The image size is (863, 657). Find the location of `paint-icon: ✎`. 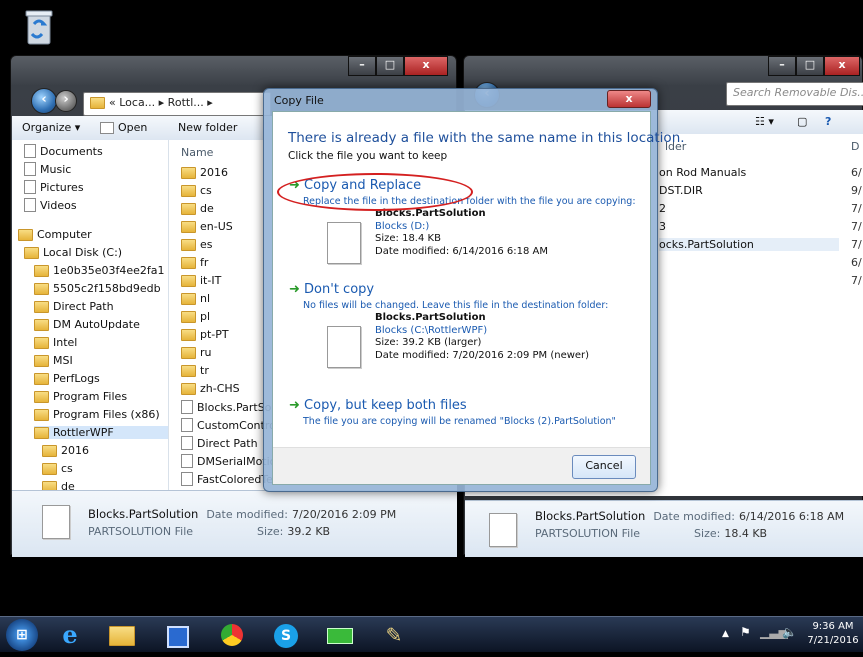

paint-icon: ✎ is located at coordinates (394, 635).